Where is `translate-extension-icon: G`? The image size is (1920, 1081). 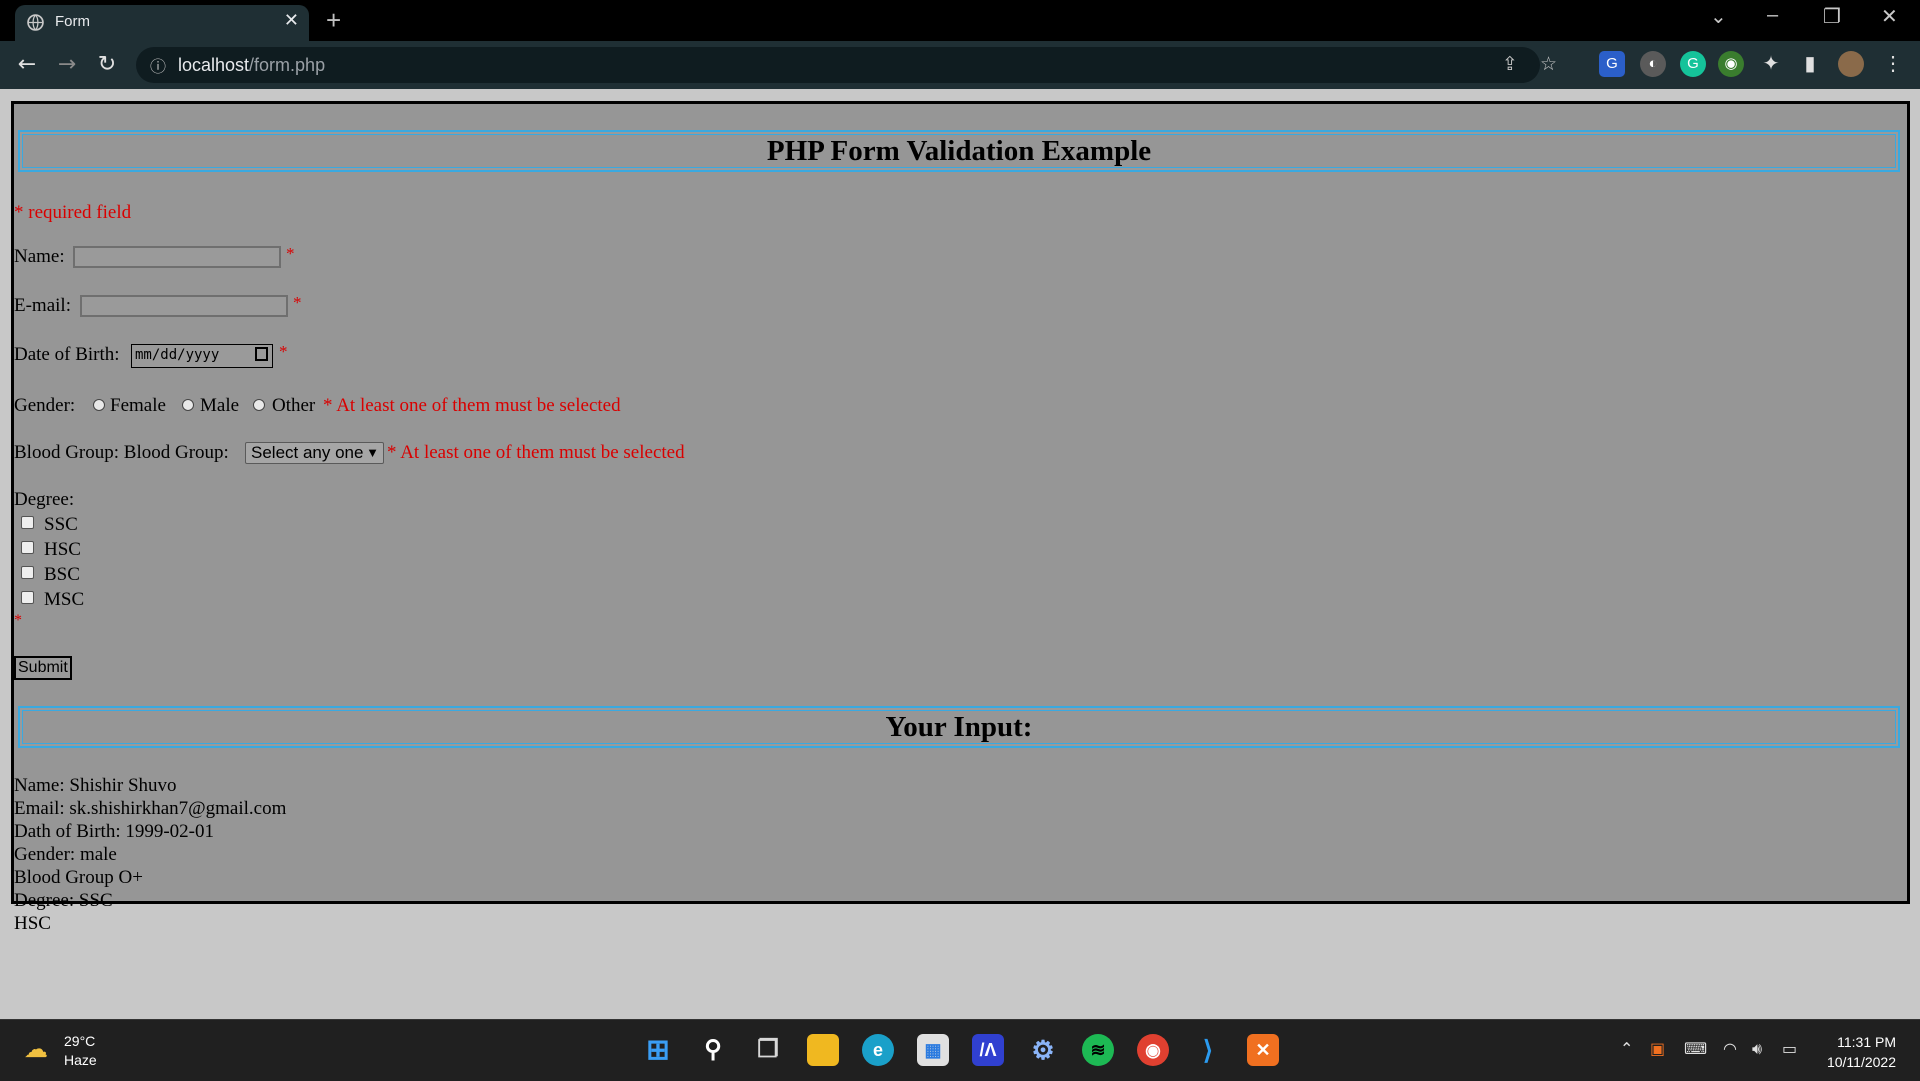
translate-extension-icon: G is located at coordinates (1612, 64).